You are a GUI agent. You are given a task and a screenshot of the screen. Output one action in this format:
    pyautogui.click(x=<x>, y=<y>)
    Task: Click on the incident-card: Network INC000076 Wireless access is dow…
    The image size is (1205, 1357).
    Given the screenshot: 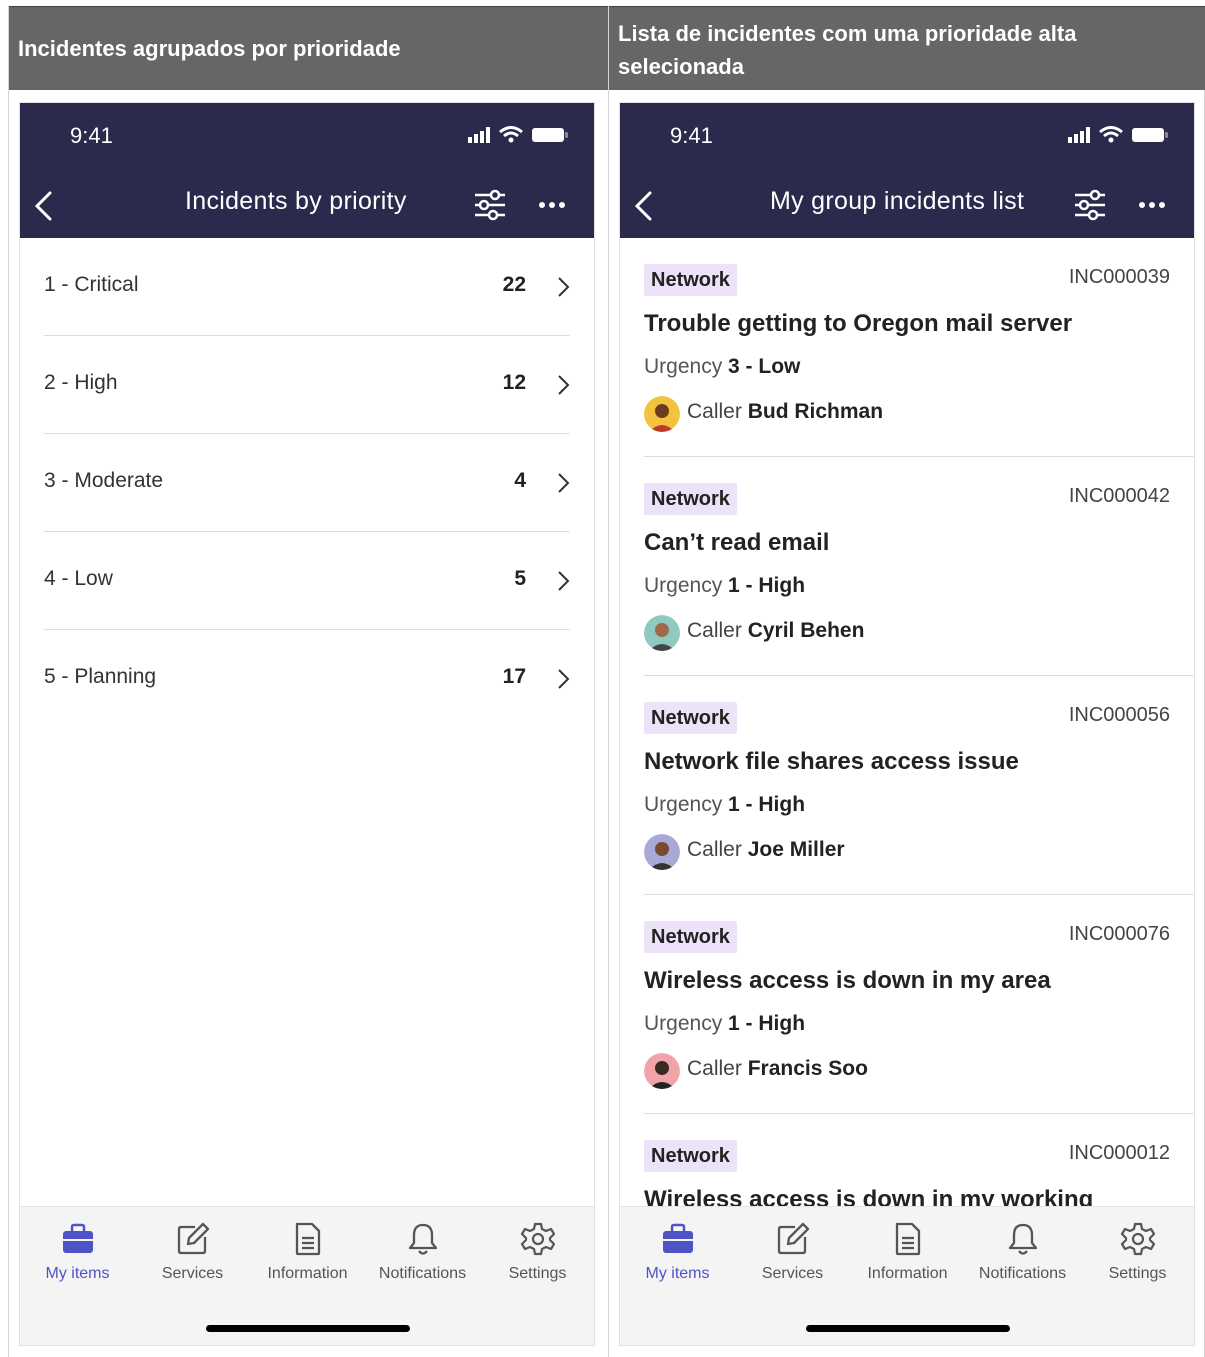 What is the action you would take?
    pyautogui.click(x=919, y=1004)
    